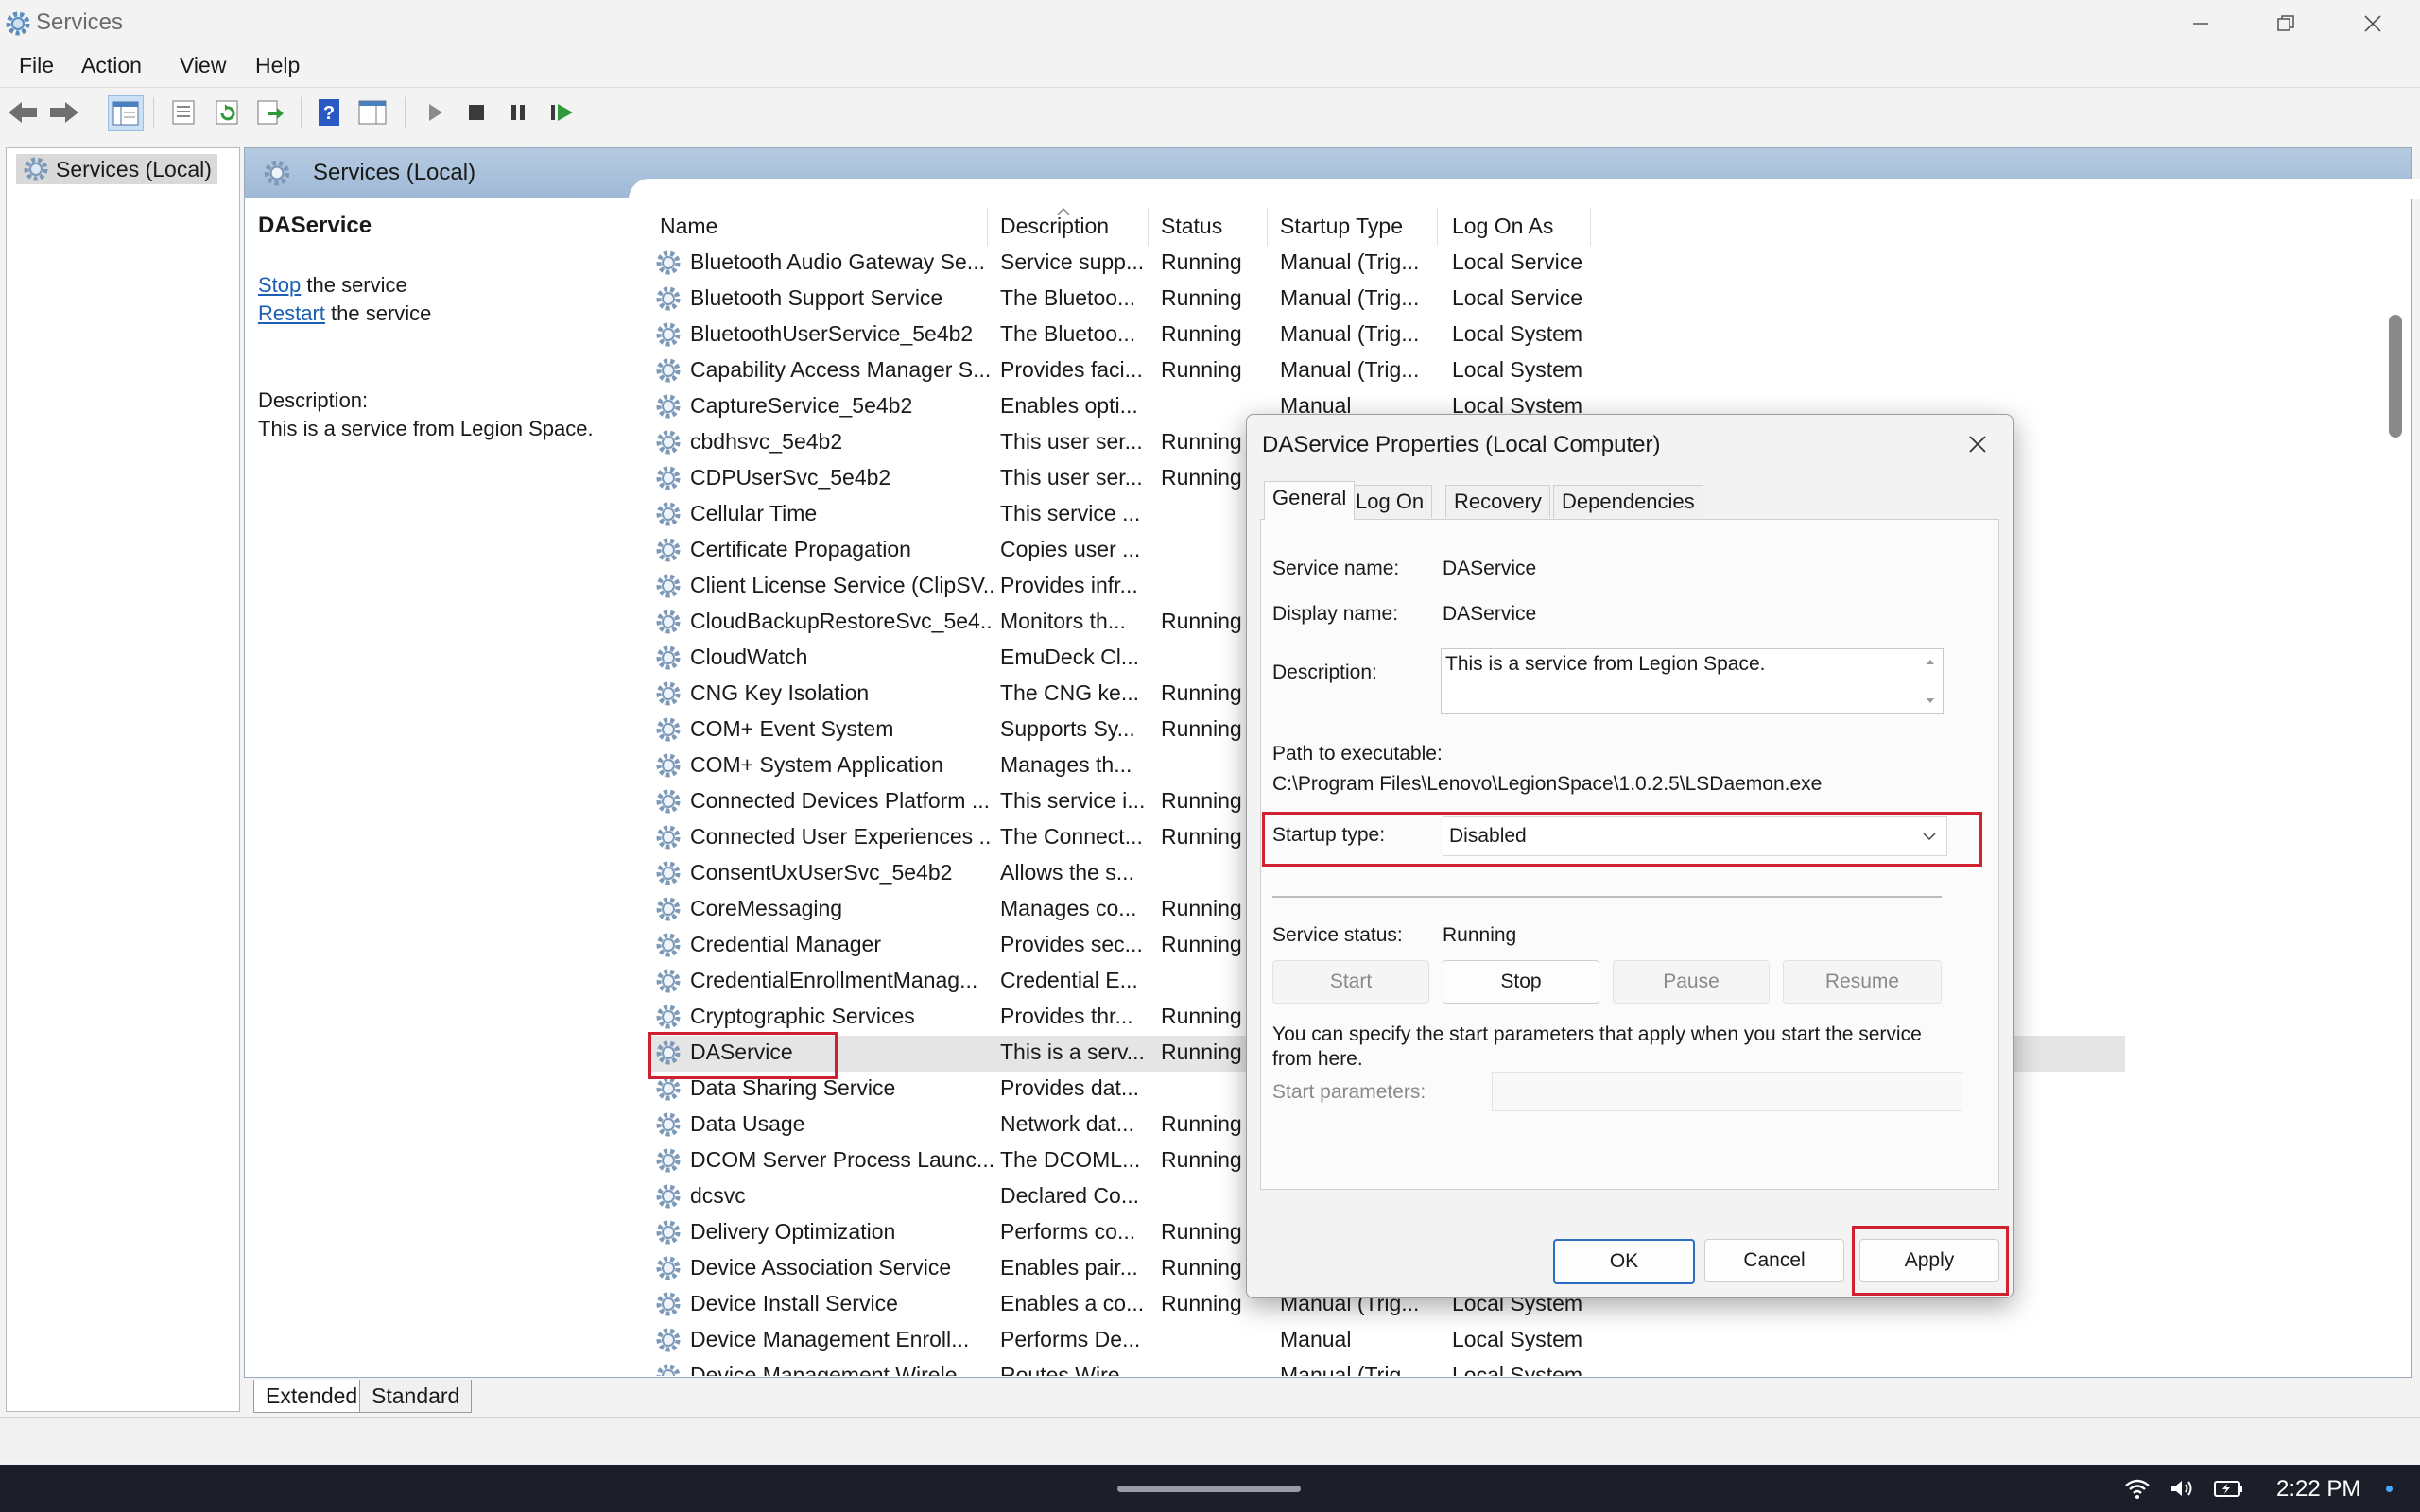 The image size is (2420, 1512). Describe the element at coordinates (1517, 1375) in the screenshot. I see `cell-logon: Local System` at that location.